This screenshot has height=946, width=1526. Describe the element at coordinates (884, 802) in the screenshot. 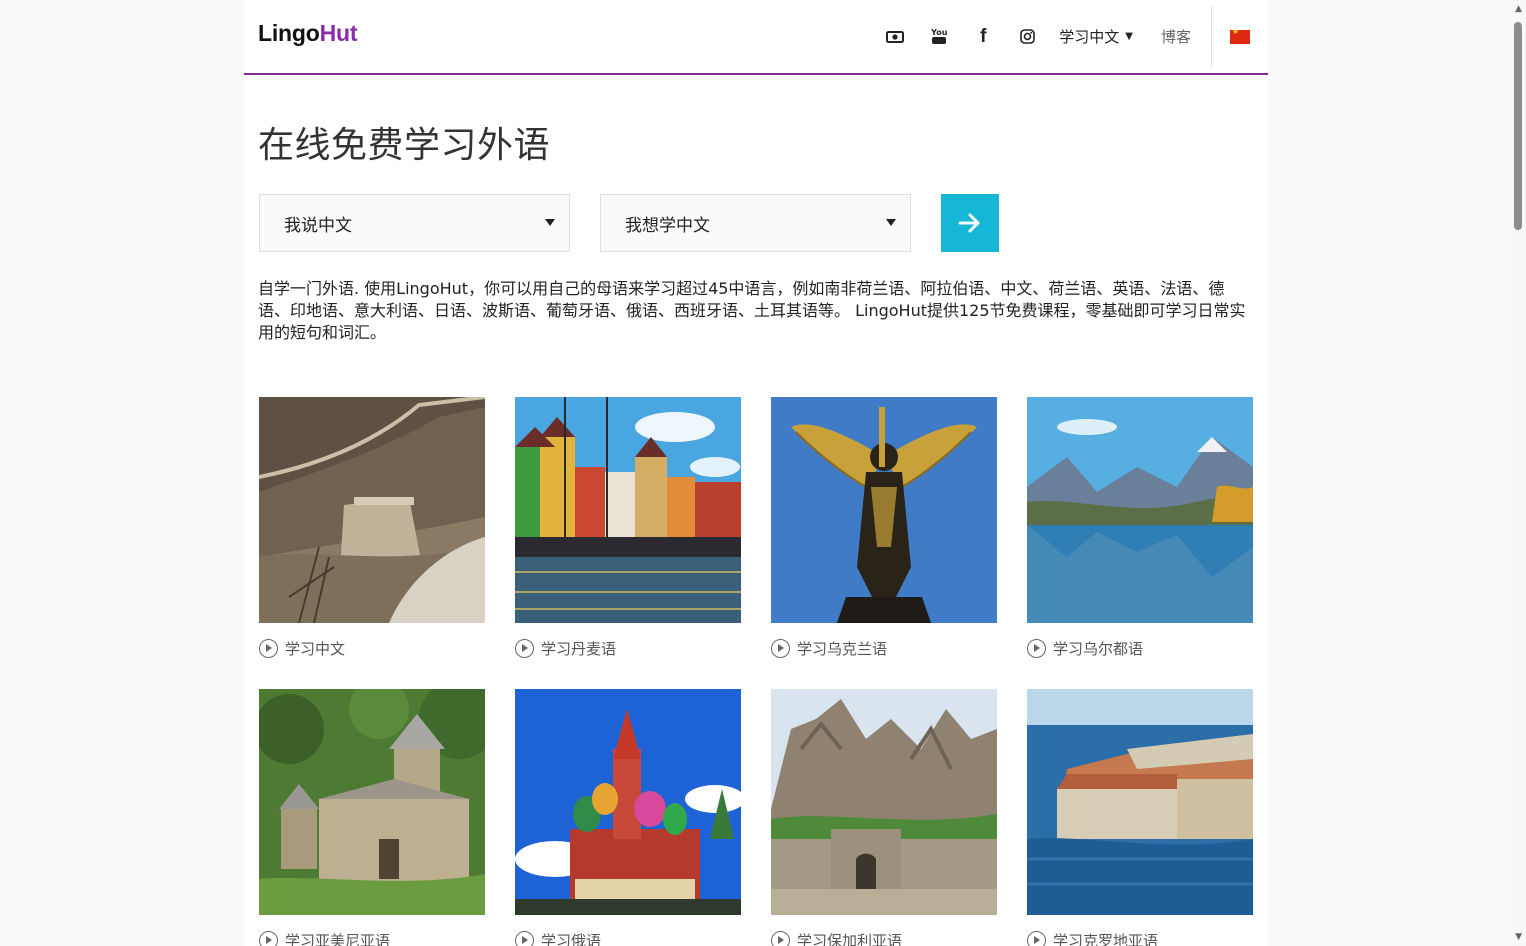

I see `course-image-rock-fortress` at that location.